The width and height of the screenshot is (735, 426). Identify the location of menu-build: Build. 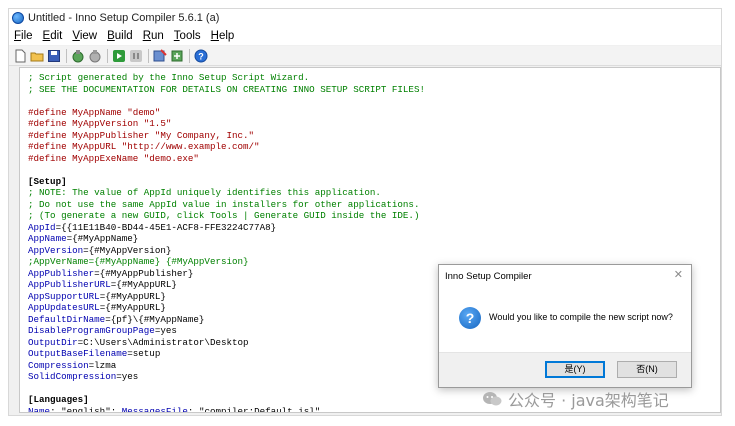
(120, 36).